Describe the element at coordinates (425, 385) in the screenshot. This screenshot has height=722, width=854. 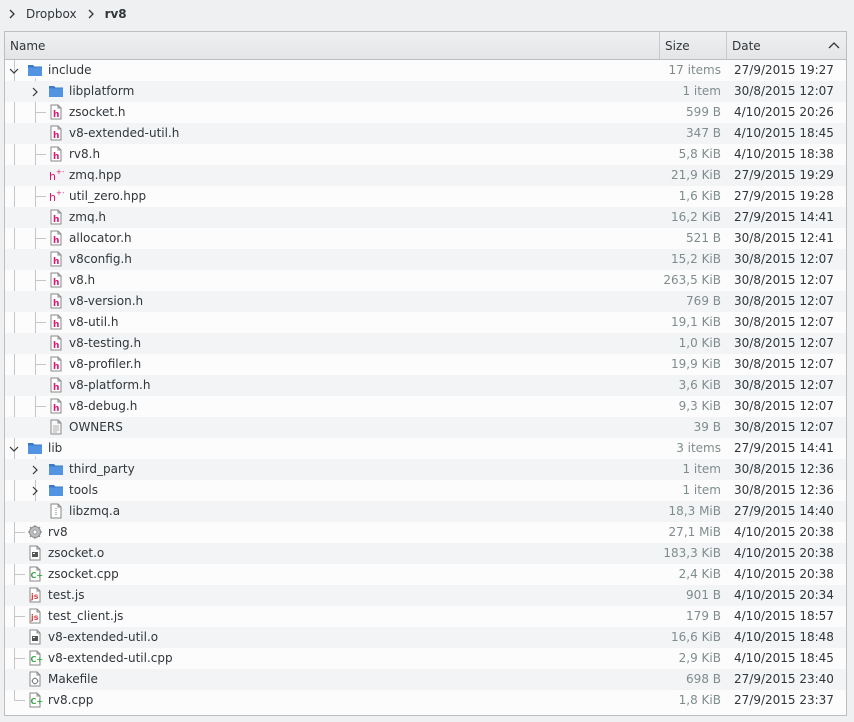
I see `table-row: h v8-platform.h 3,6 KiB 30/8/2015 12:07` at that location.